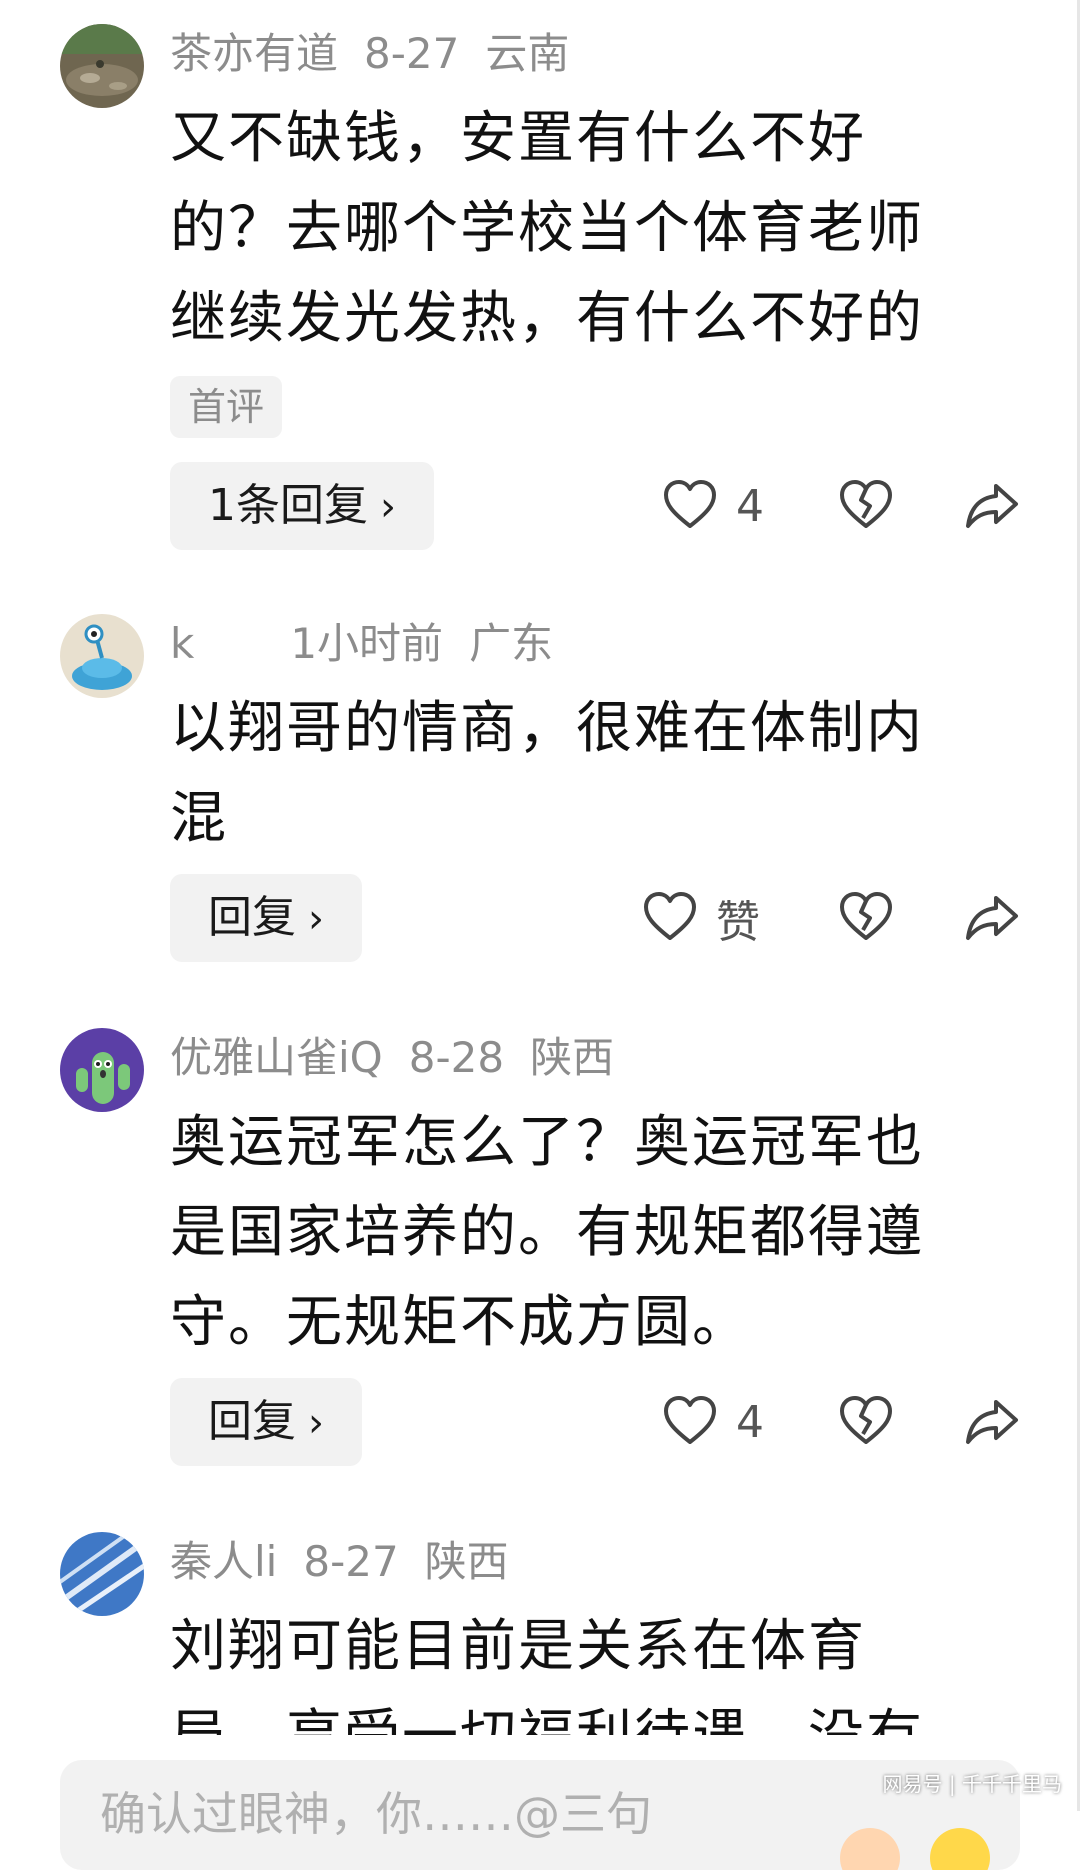 Image resolution: width=1080 pixels, height=1870 pixels. I want to click on comment-meta: 优雅山雀iQ 8-28 陕西, so click(405, 1058).